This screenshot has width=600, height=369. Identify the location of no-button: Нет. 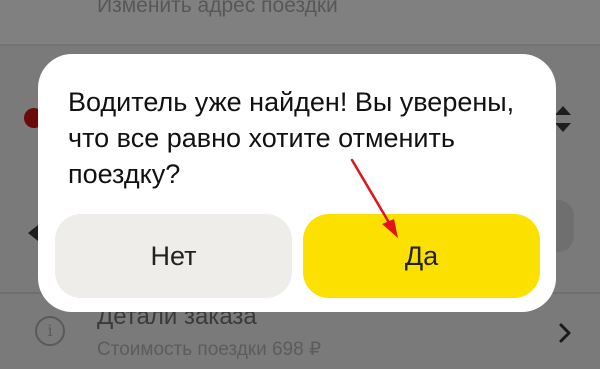
(173, 256).